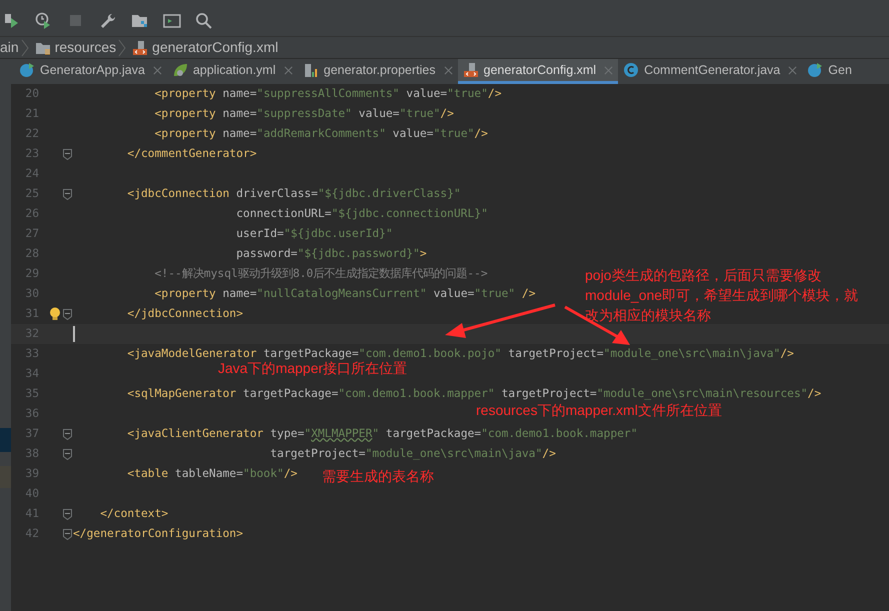 This screenshot has width=889, height=611. Describe the element at coordinates (382, 433) in the screenshot. I see `code-line: <javaClientGenerator type="XMLMAPPER" targetPackage="com.demo1.book.mapper"` at that location.